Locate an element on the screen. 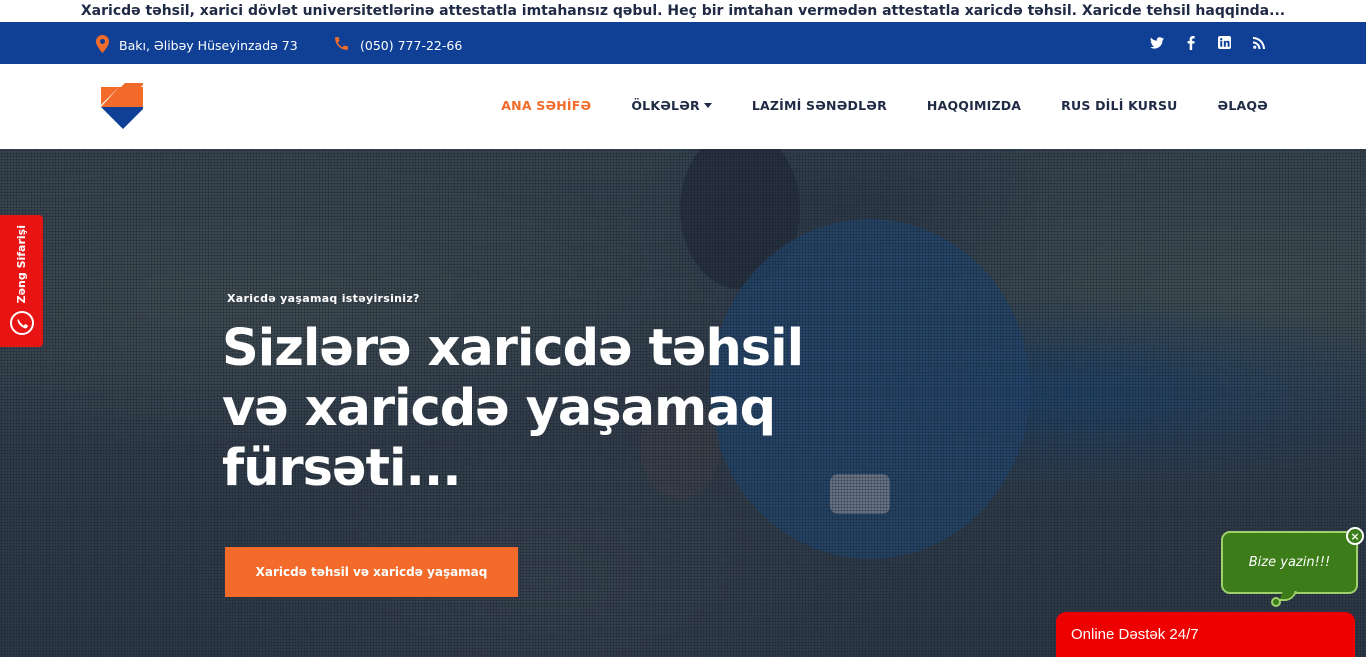 This screenshot has width=1366, height=657. chat-bubble-text: Bize yazin!!! is located at coordinates (1289, 562).